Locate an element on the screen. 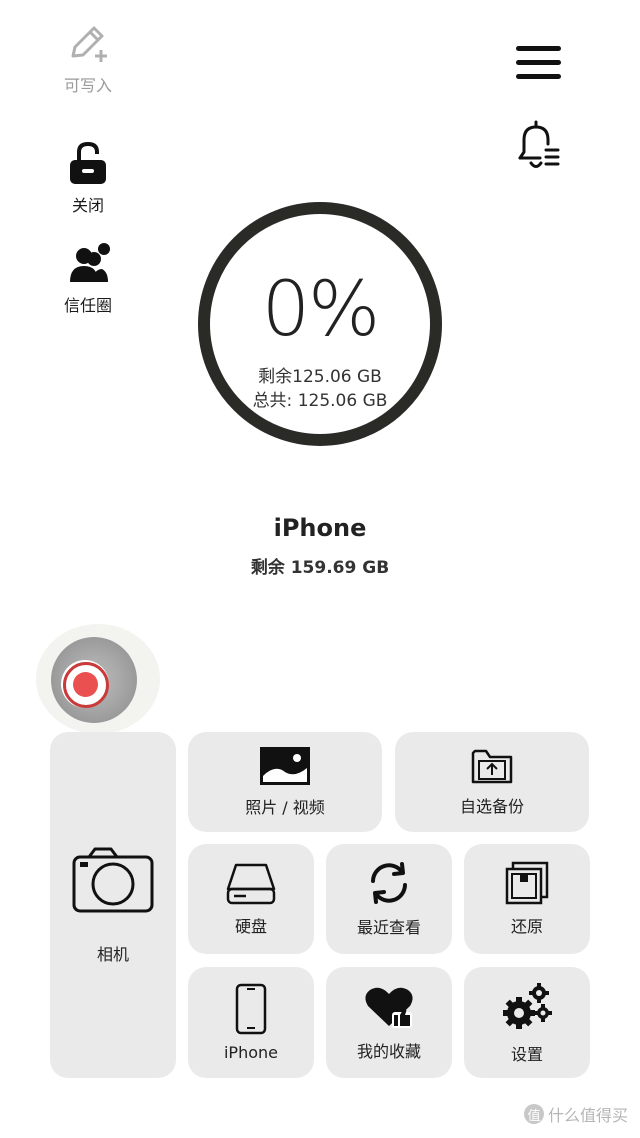 The width and height of the screenshot is (640, 1138). lock-label: 关闭 is located at coordinates (87, 205).